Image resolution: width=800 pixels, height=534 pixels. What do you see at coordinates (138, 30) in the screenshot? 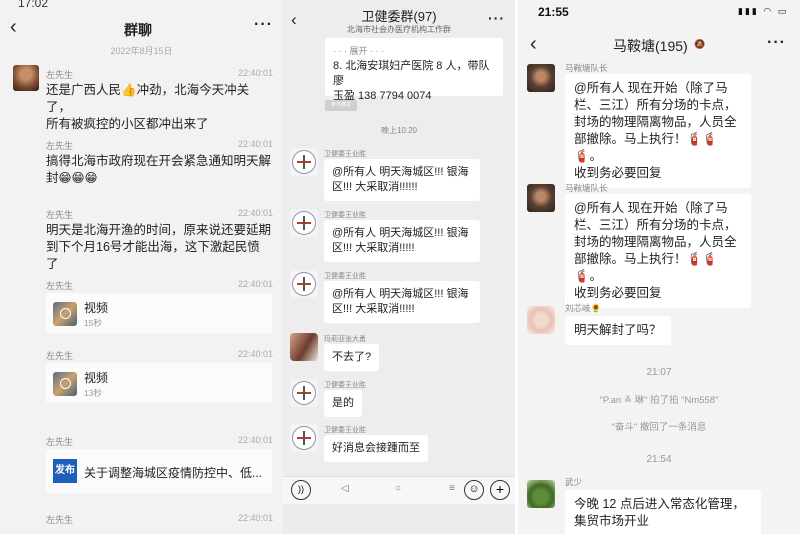
I see `chat-title: 群聊` at bounding box center [138, 30].